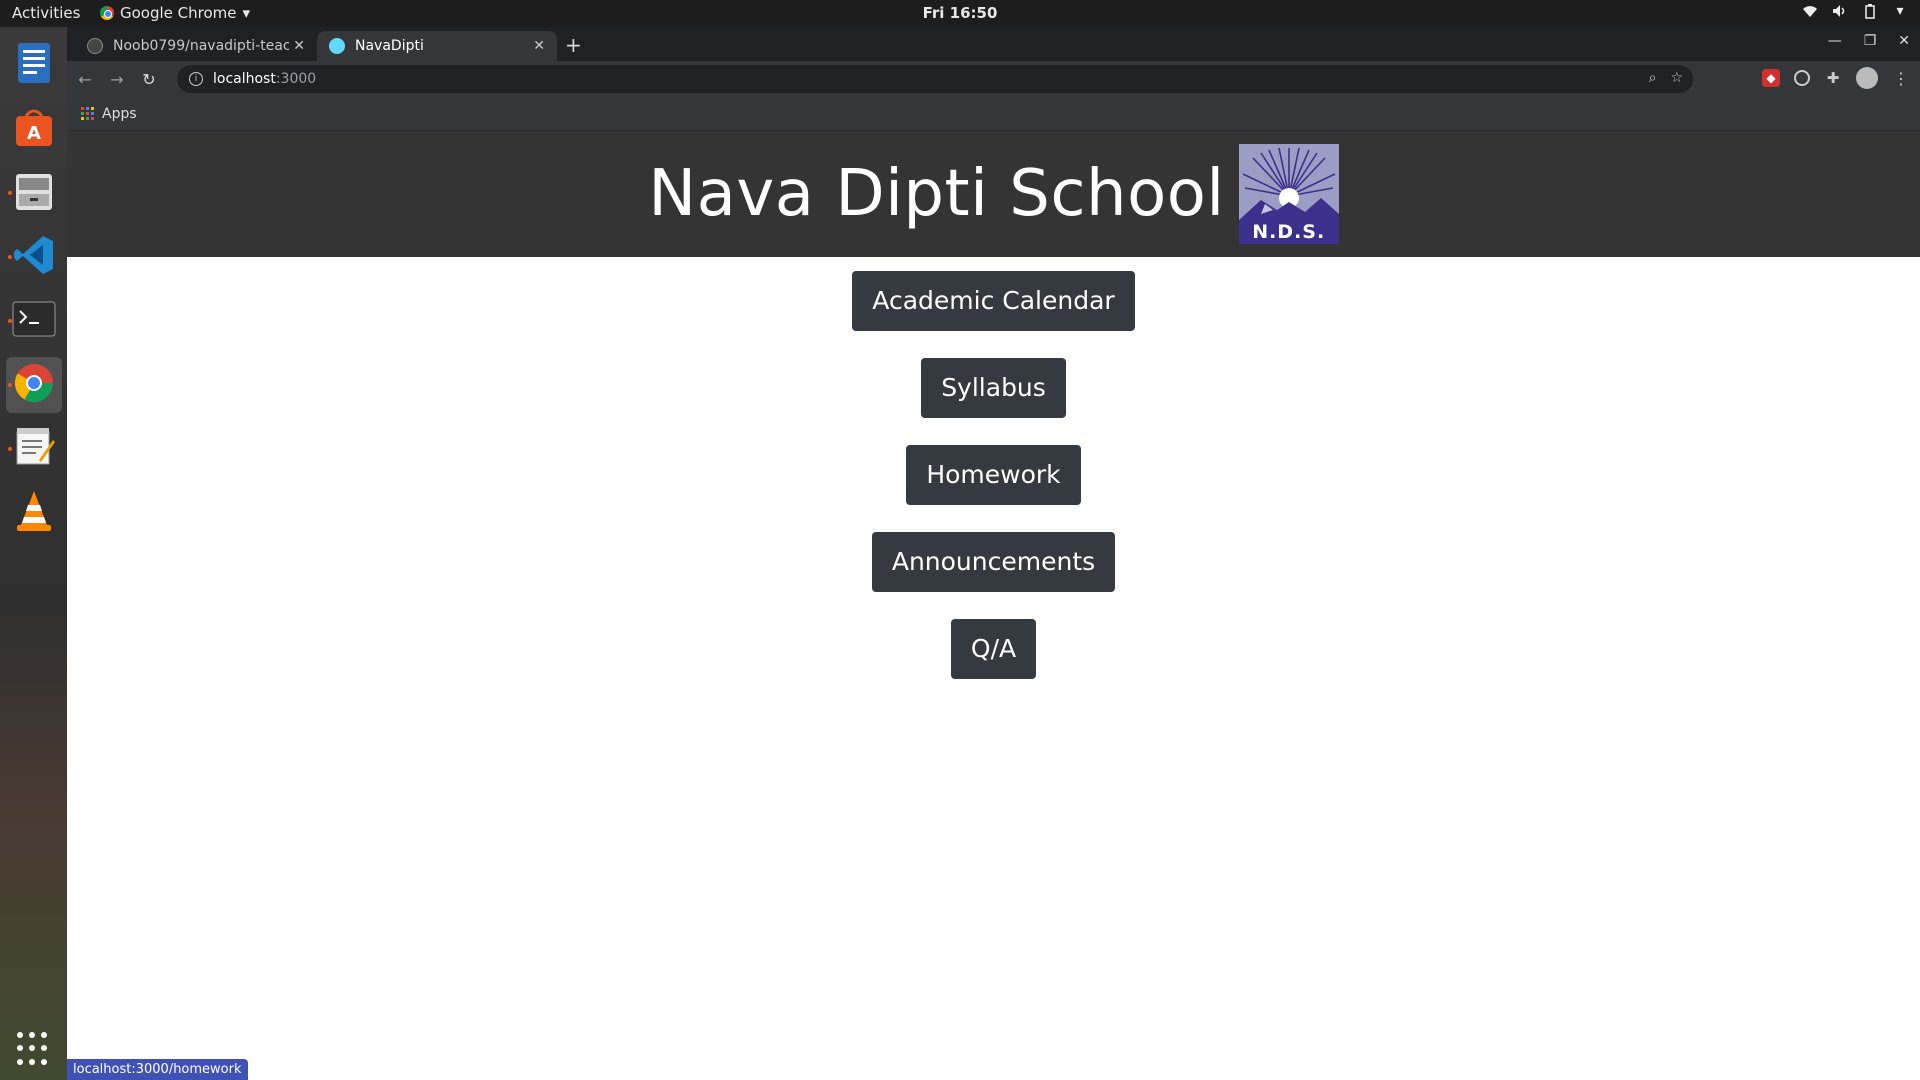  I want to click on dock-files, so click(34, 193).